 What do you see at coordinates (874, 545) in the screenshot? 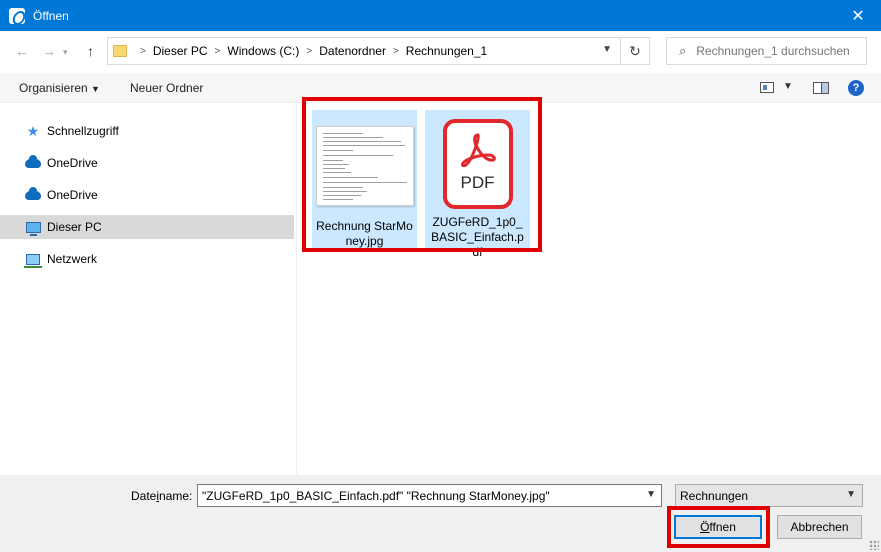
I see `resize-grip` at bounding box center [874, 545].